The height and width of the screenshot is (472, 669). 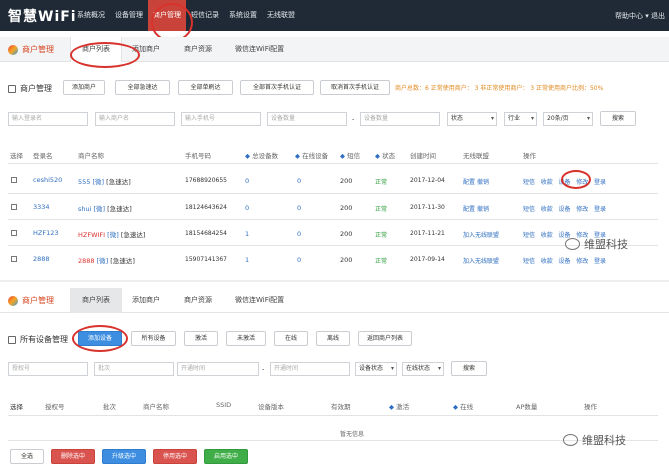 What do you see at coordinates (640, 16) in the screenshot?
I see `help-center-link: 帮助中心 ▾ 退出` at bounding box center [640, 16].